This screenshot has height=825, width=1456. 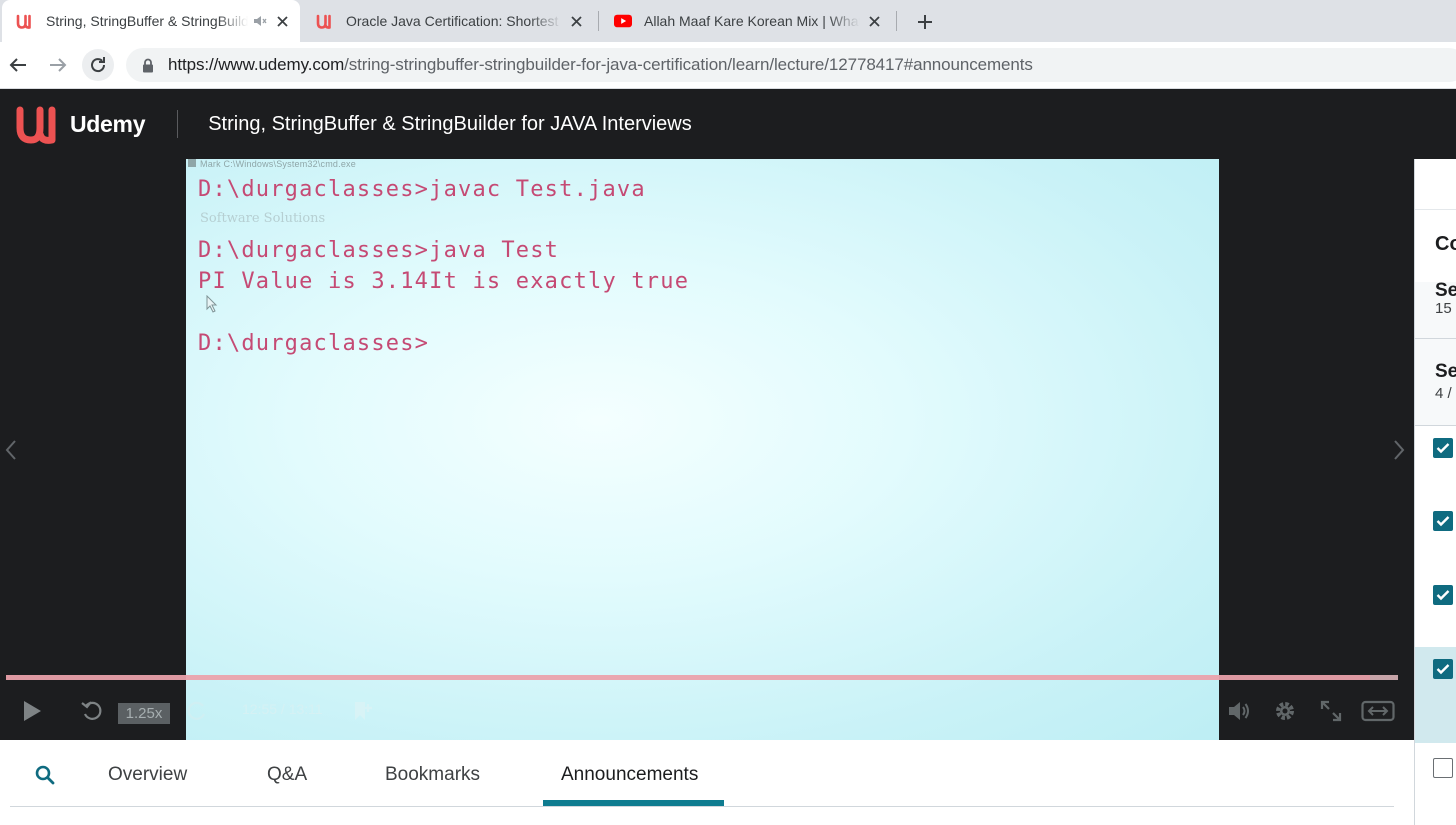 I want to click on section-info: 4 /, so click(x=1443, y=393).